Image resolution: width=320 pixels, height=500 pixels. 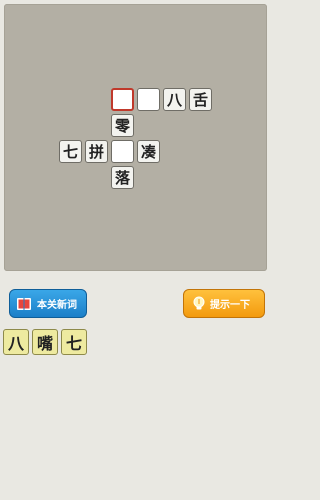 I want to click on candidate-tile: 七, so click(x=74, y=342).